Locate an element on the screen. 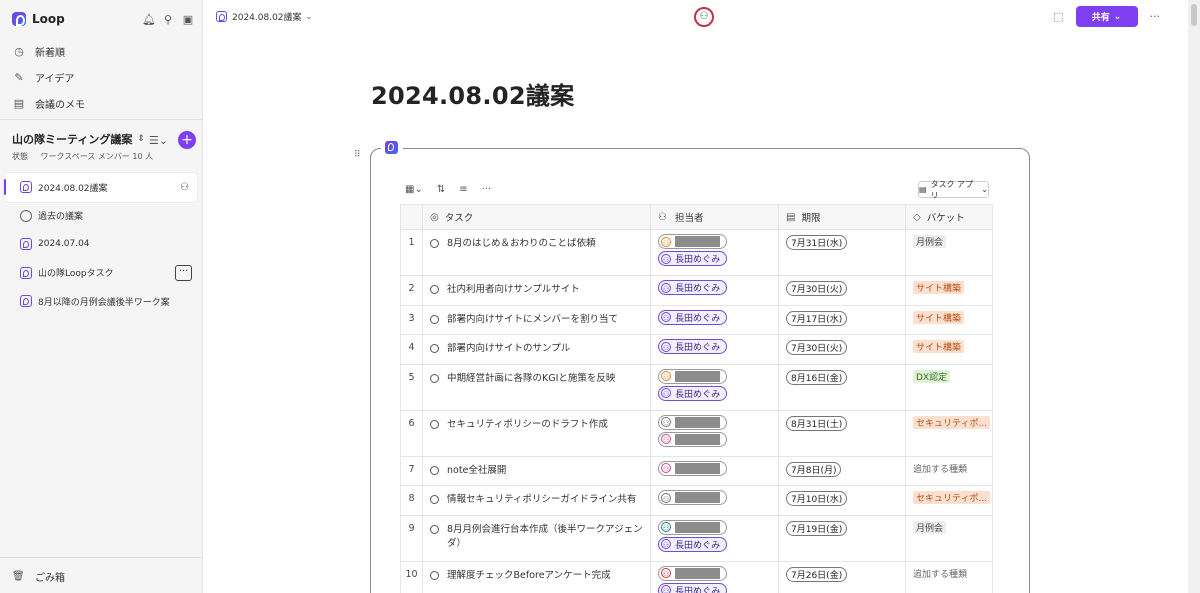 This screenshot has width=1200, height=593. due-cell: 8月16日(金) is located at coordinates (842, 387).